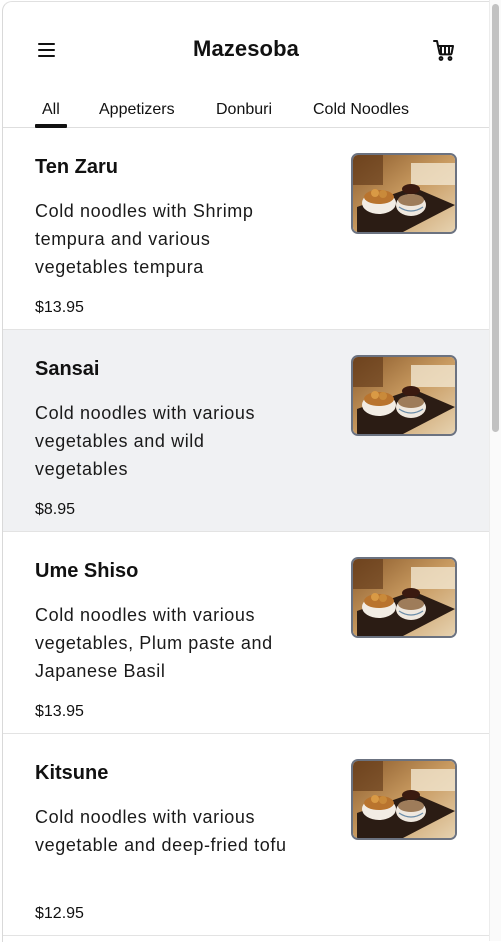 The width and height of the screenshot is (501, 942). What do you see at coordinates (361, 110) in the screenshot?
I see `tab-cold-noodles: Cold Noodles` at bounding box center [361, 110].